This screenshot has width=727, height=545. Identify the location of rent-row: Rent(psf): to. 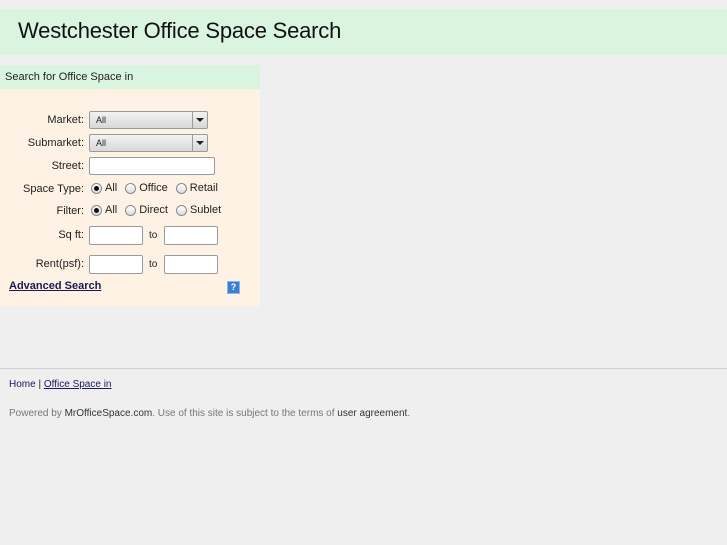
(130, 265).